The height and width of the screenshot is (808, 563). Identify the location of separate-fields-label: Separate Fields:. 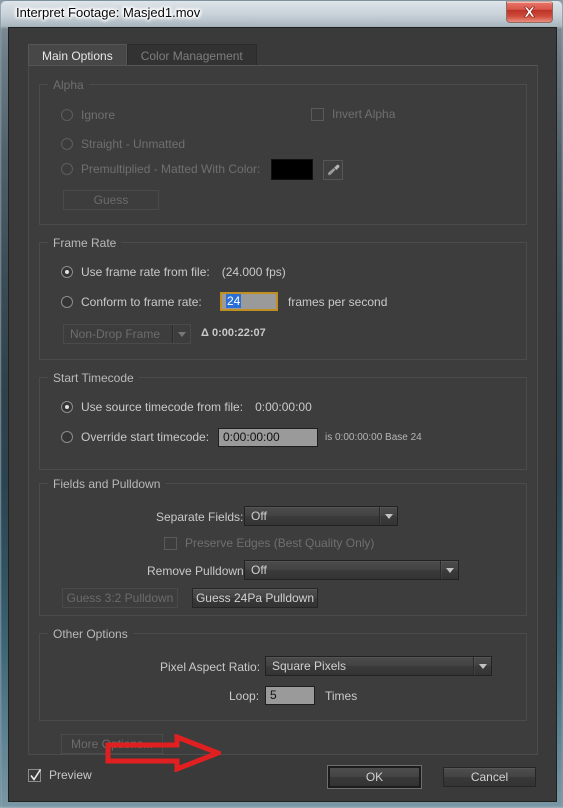
(200, 517).